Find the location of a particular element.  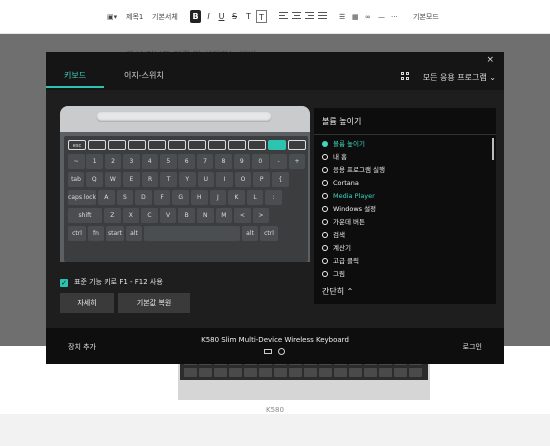

keyboard-key: 2 is located at coordinates (113, 161).